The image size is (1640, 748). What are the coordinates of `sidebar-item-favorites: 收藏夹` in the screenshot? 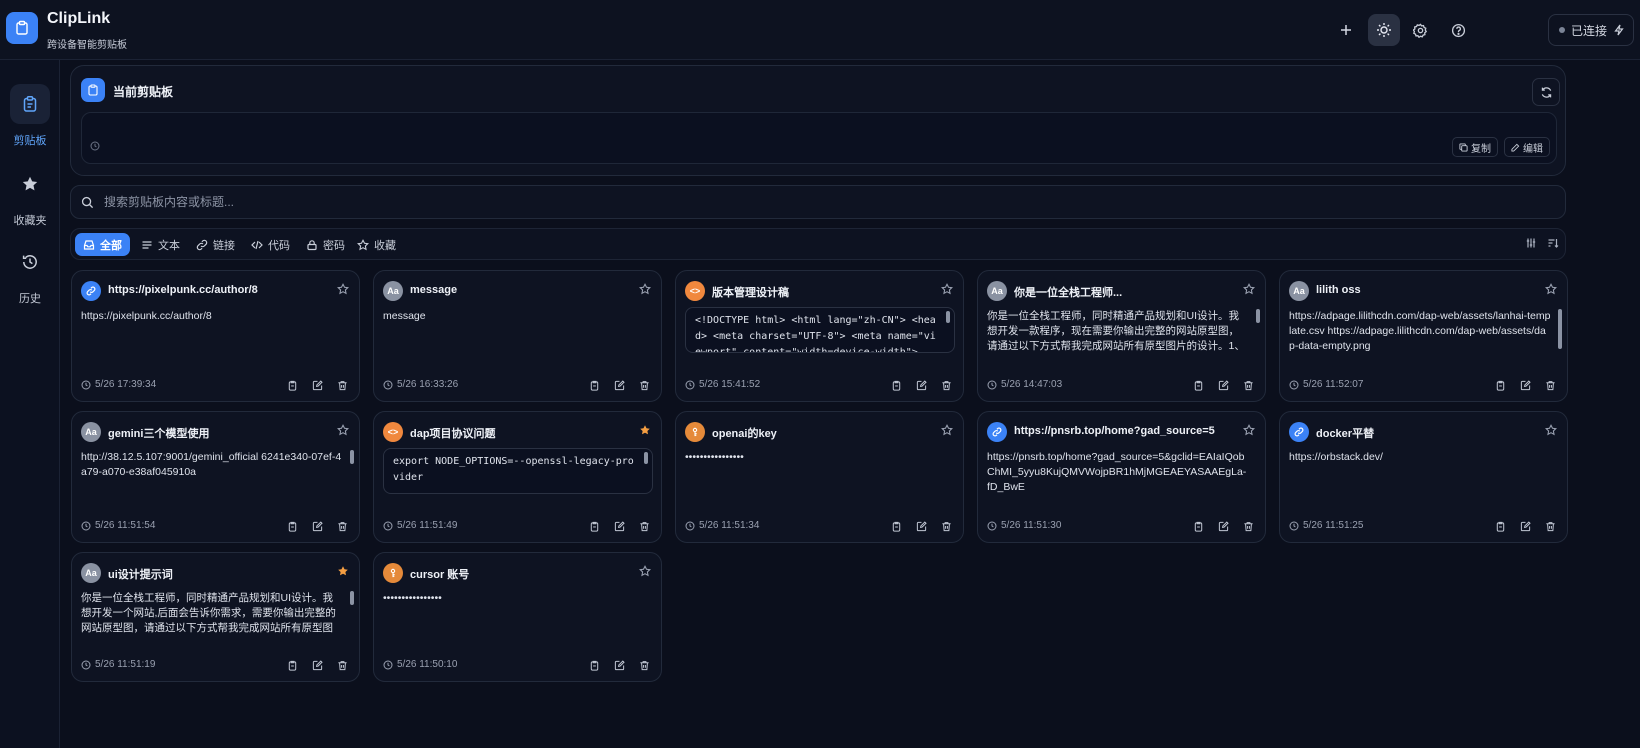 It's located at (30, 196).